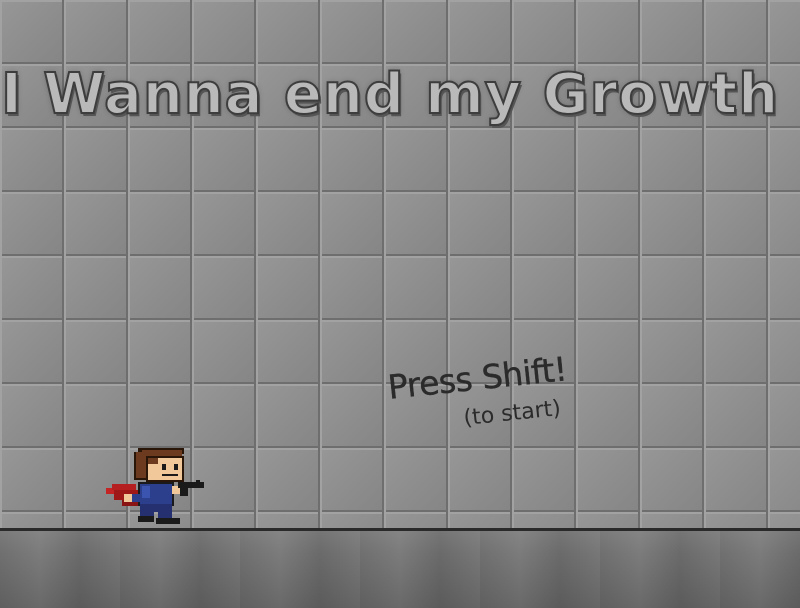 This screenshot has width=800, height=608. Describe the element at coordinates (512, 414) in the screenshot. I see `to-start-text: (to start)` at that location.